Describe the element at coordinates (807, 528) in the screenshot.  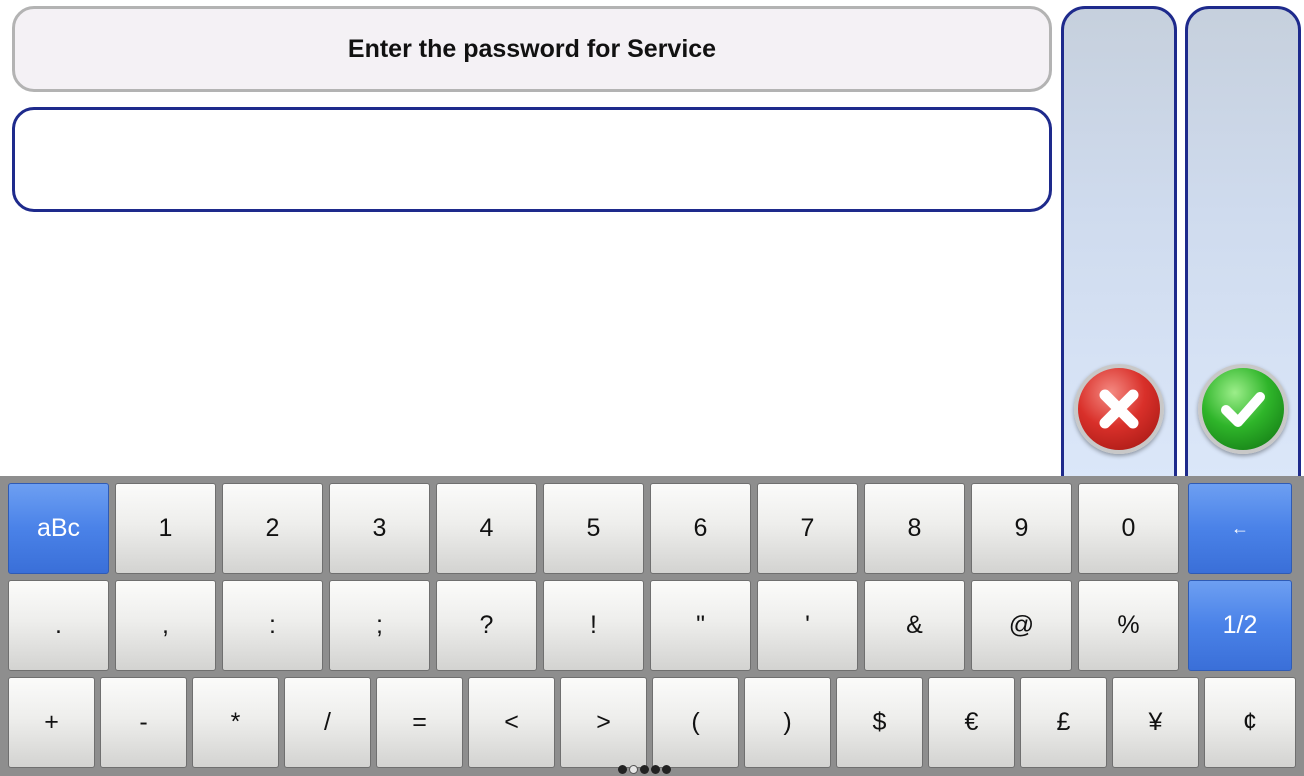
I see `key-7: 7` at that location.